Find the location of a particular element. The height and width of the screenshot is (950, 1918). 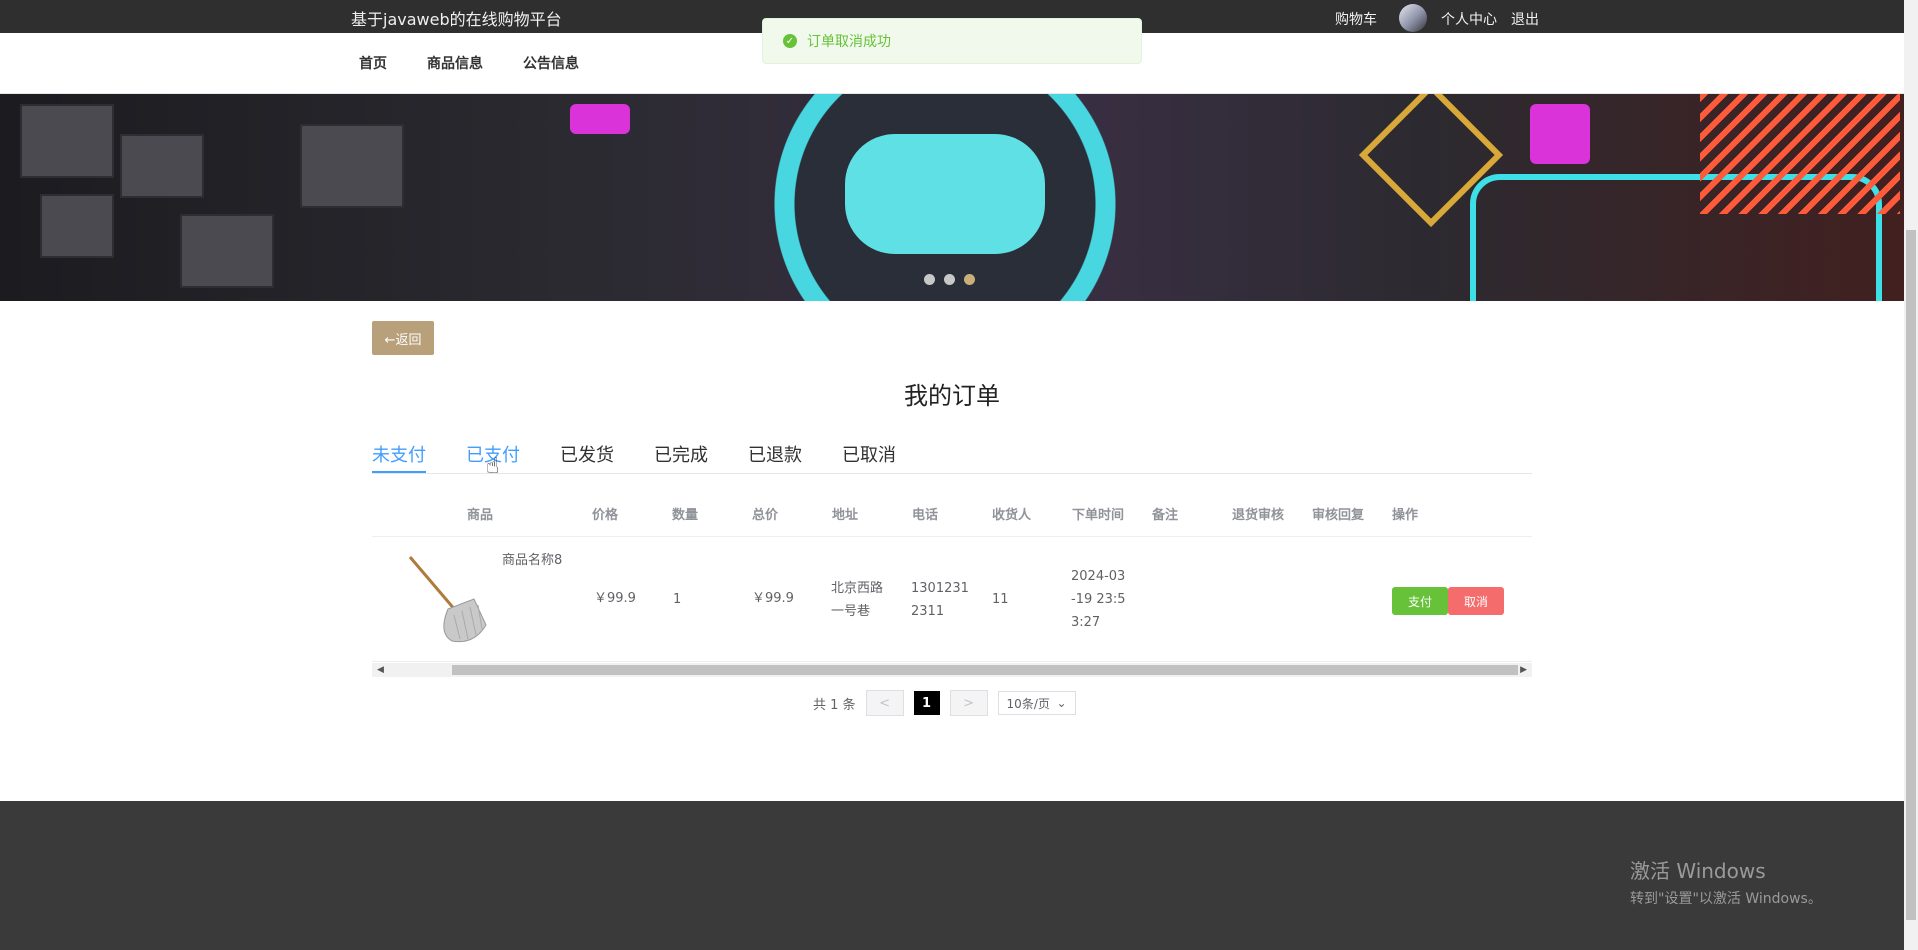

total-count: 共 1 条 is located at coordinates (834, 705).